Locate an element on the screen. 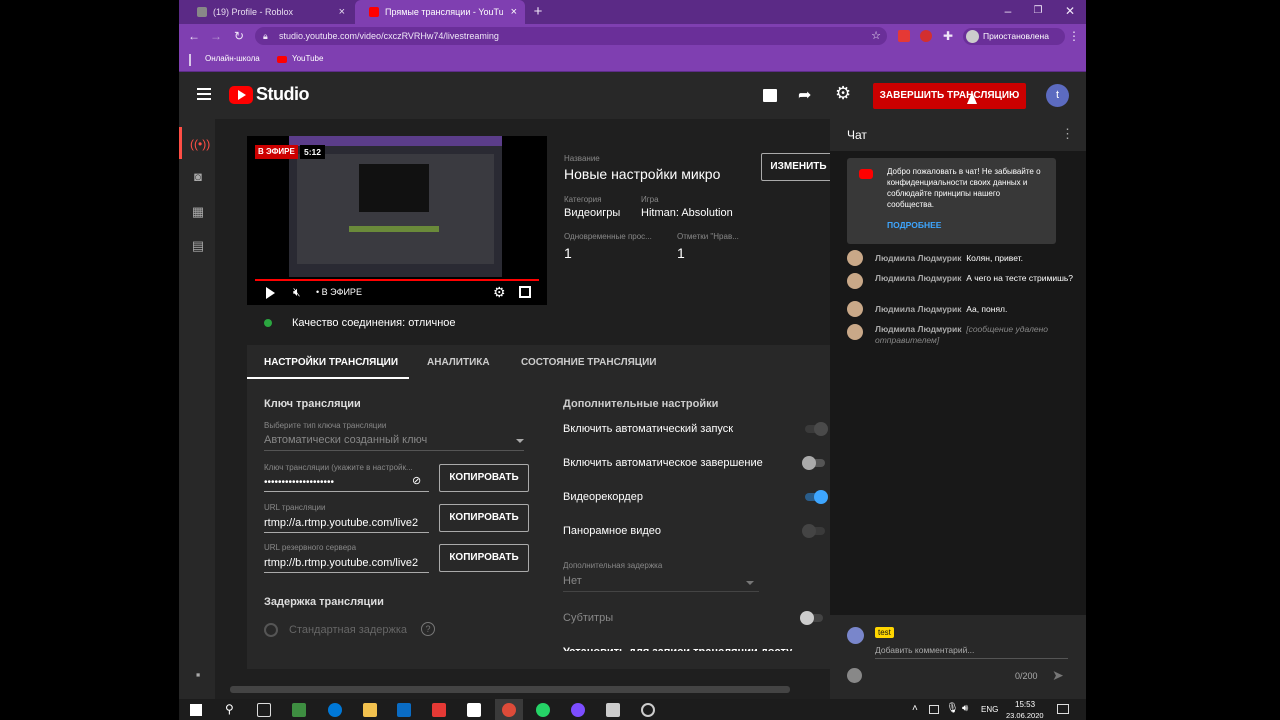 This screenshot has height=720, width=1280. forward-icon: → is located at coordinates (216, 36).